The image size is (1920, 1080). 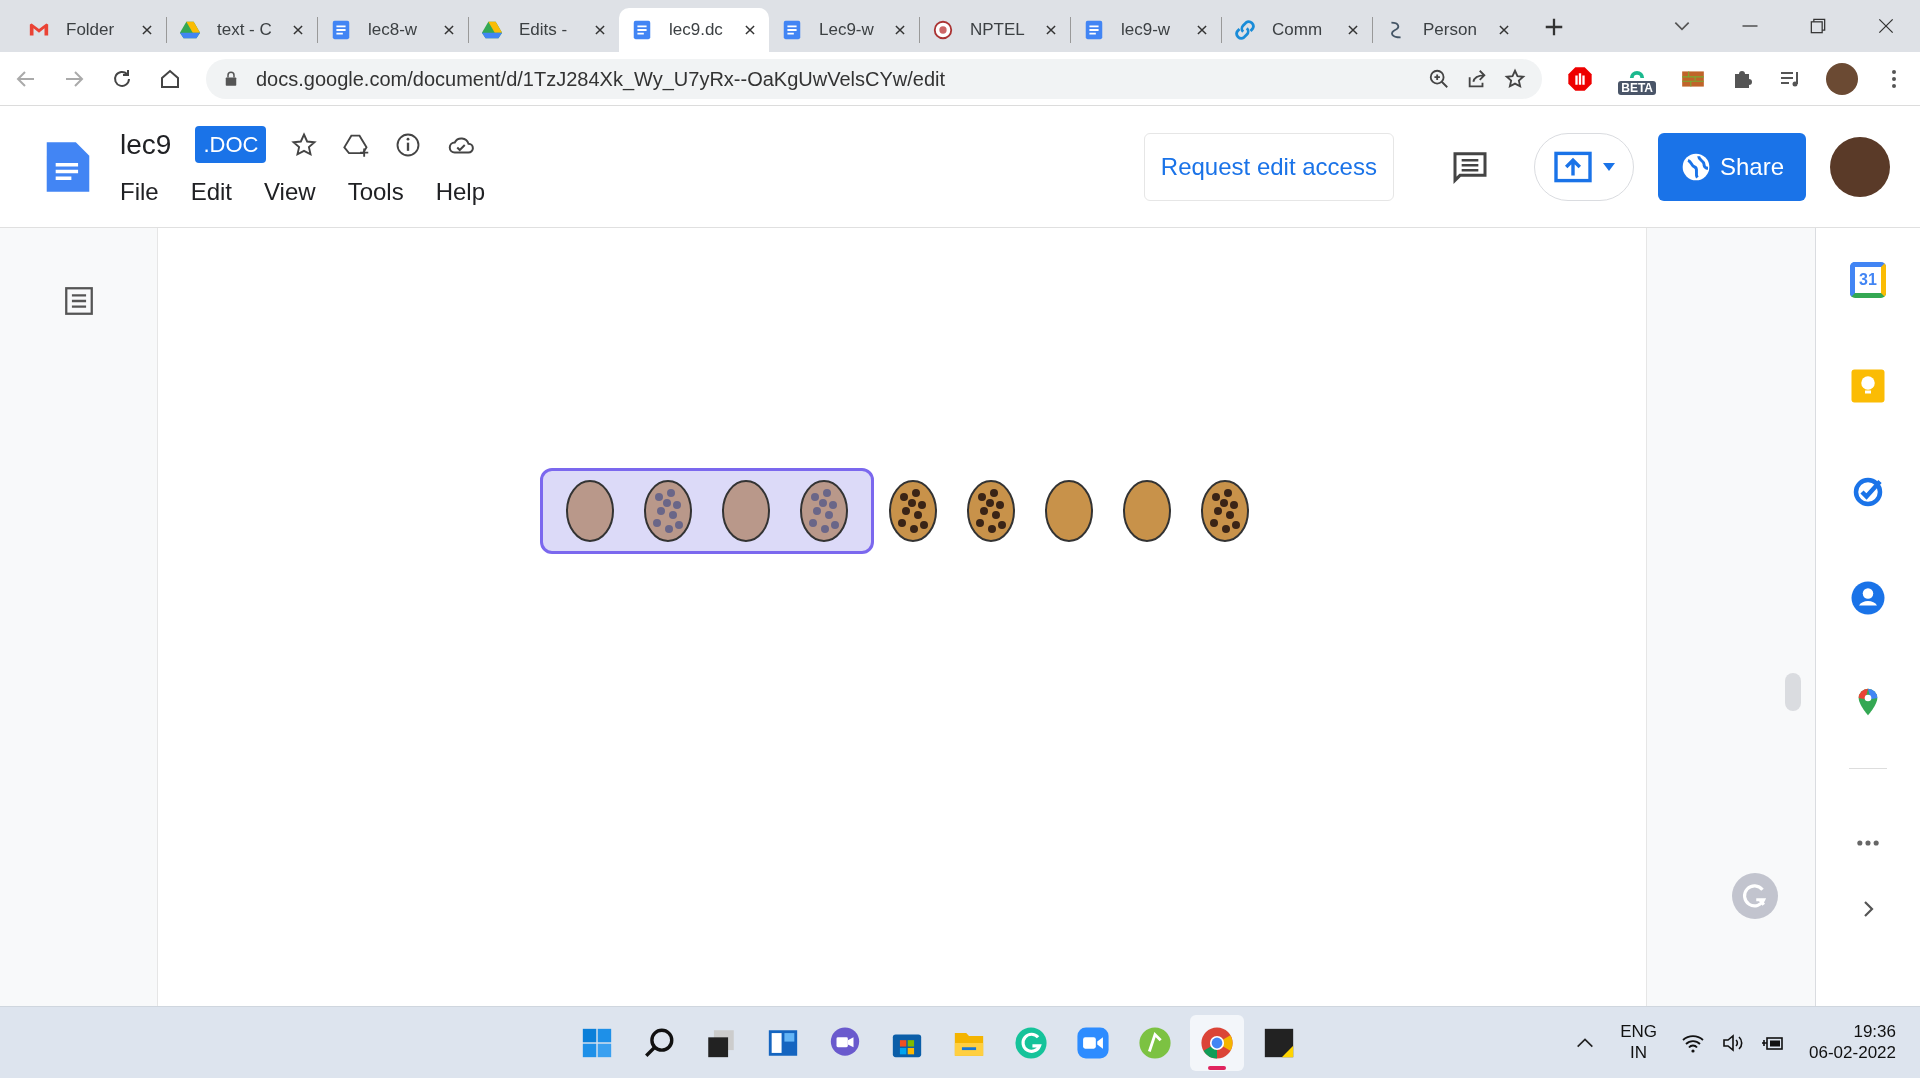 I want to click on emblem-icon, so click(x=943, y=30).